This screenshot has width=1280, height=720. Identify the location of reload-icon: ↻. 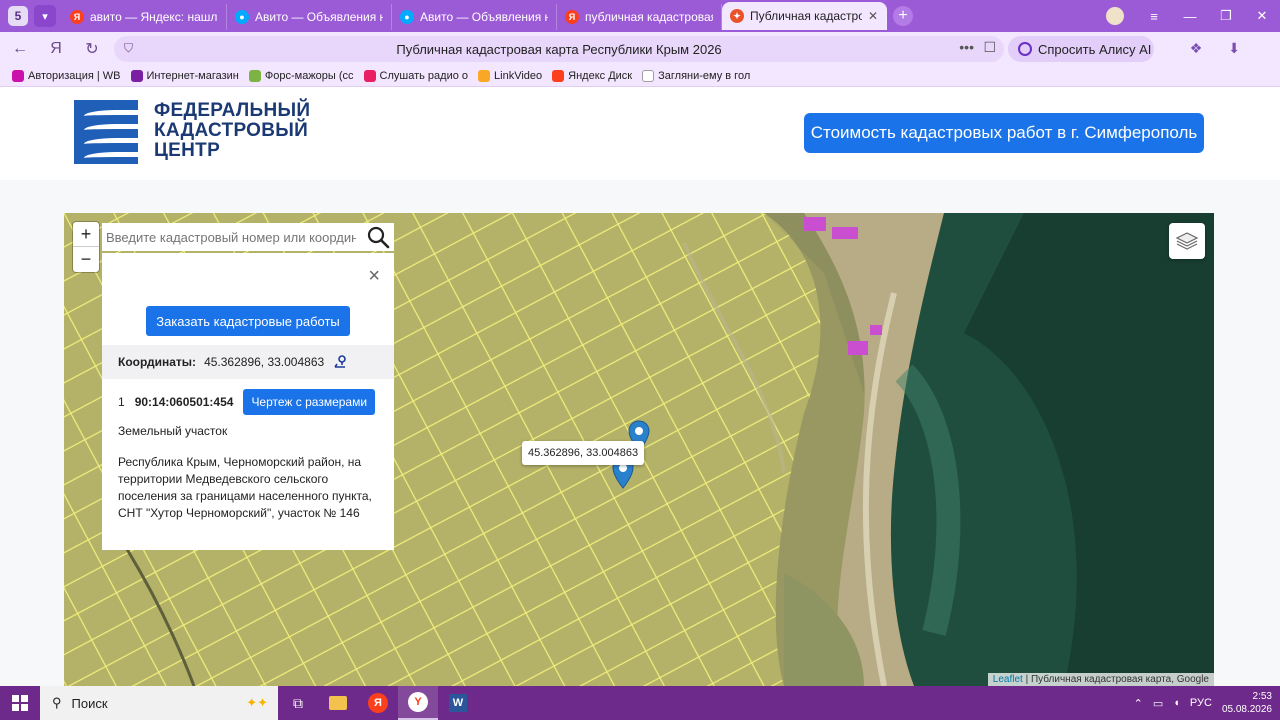
(92, 49).